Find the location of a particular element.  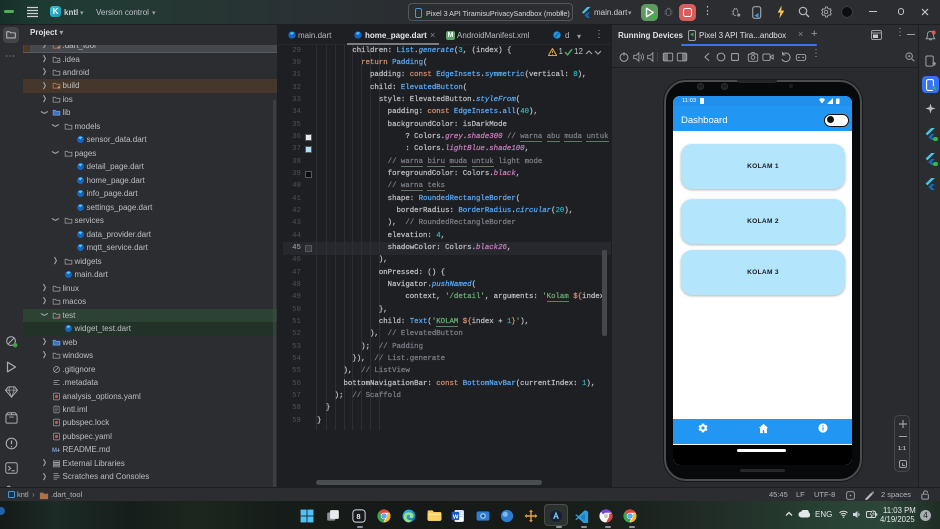

svg-text: W is located at coordinates (456, 517).